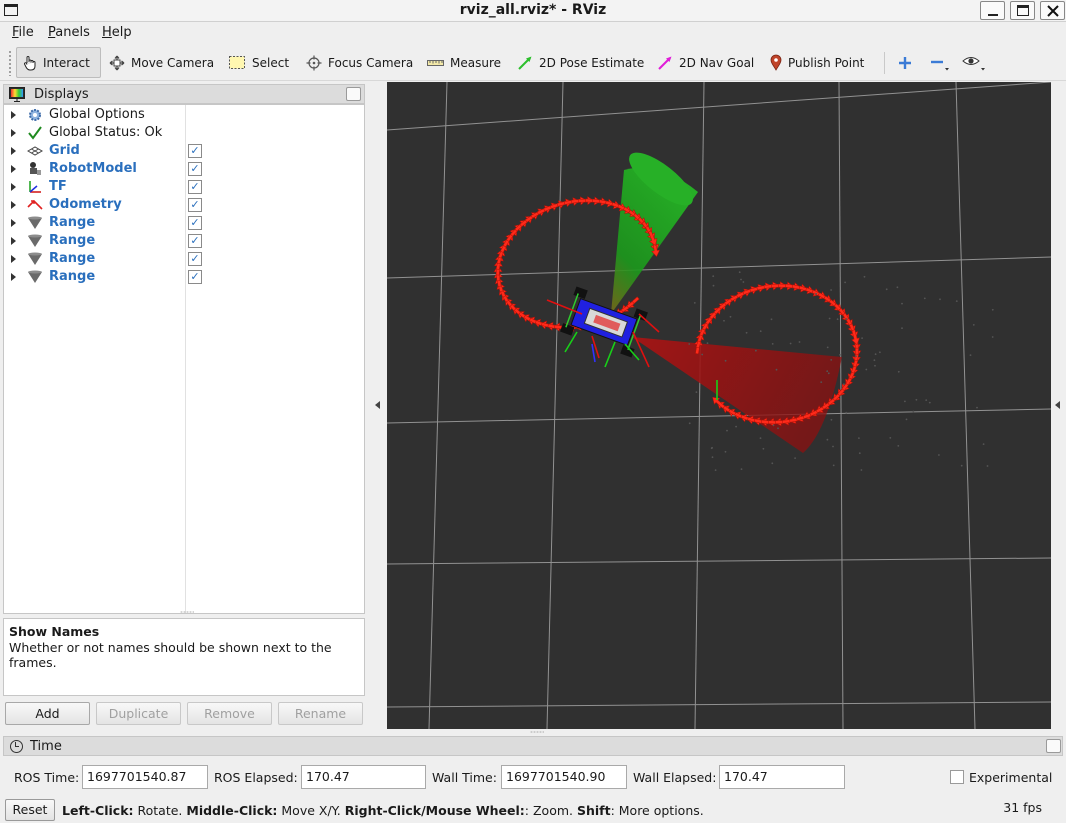 The height and width of the screenshot is (823, 1066). Describe the element at coordinates (817, 62) in the screenshot. I see `publish-point-tool: Publish Point` at that location.